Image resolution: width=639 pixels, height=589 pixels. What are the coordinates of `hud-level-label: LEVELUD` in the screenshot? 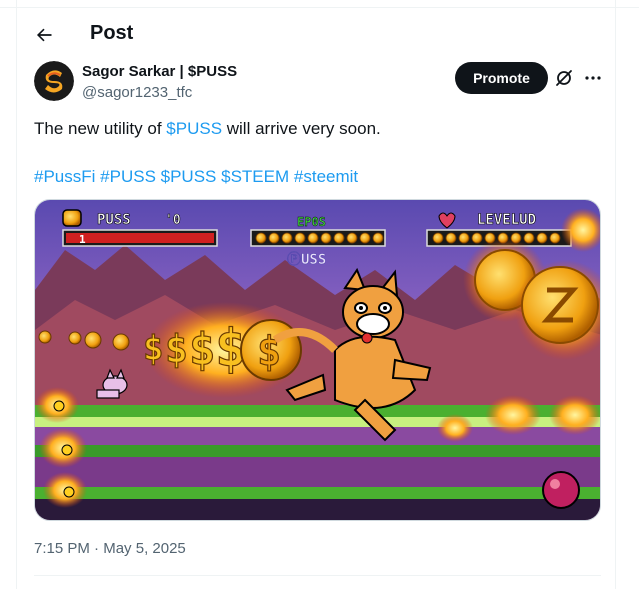 It's located at (506, 220).